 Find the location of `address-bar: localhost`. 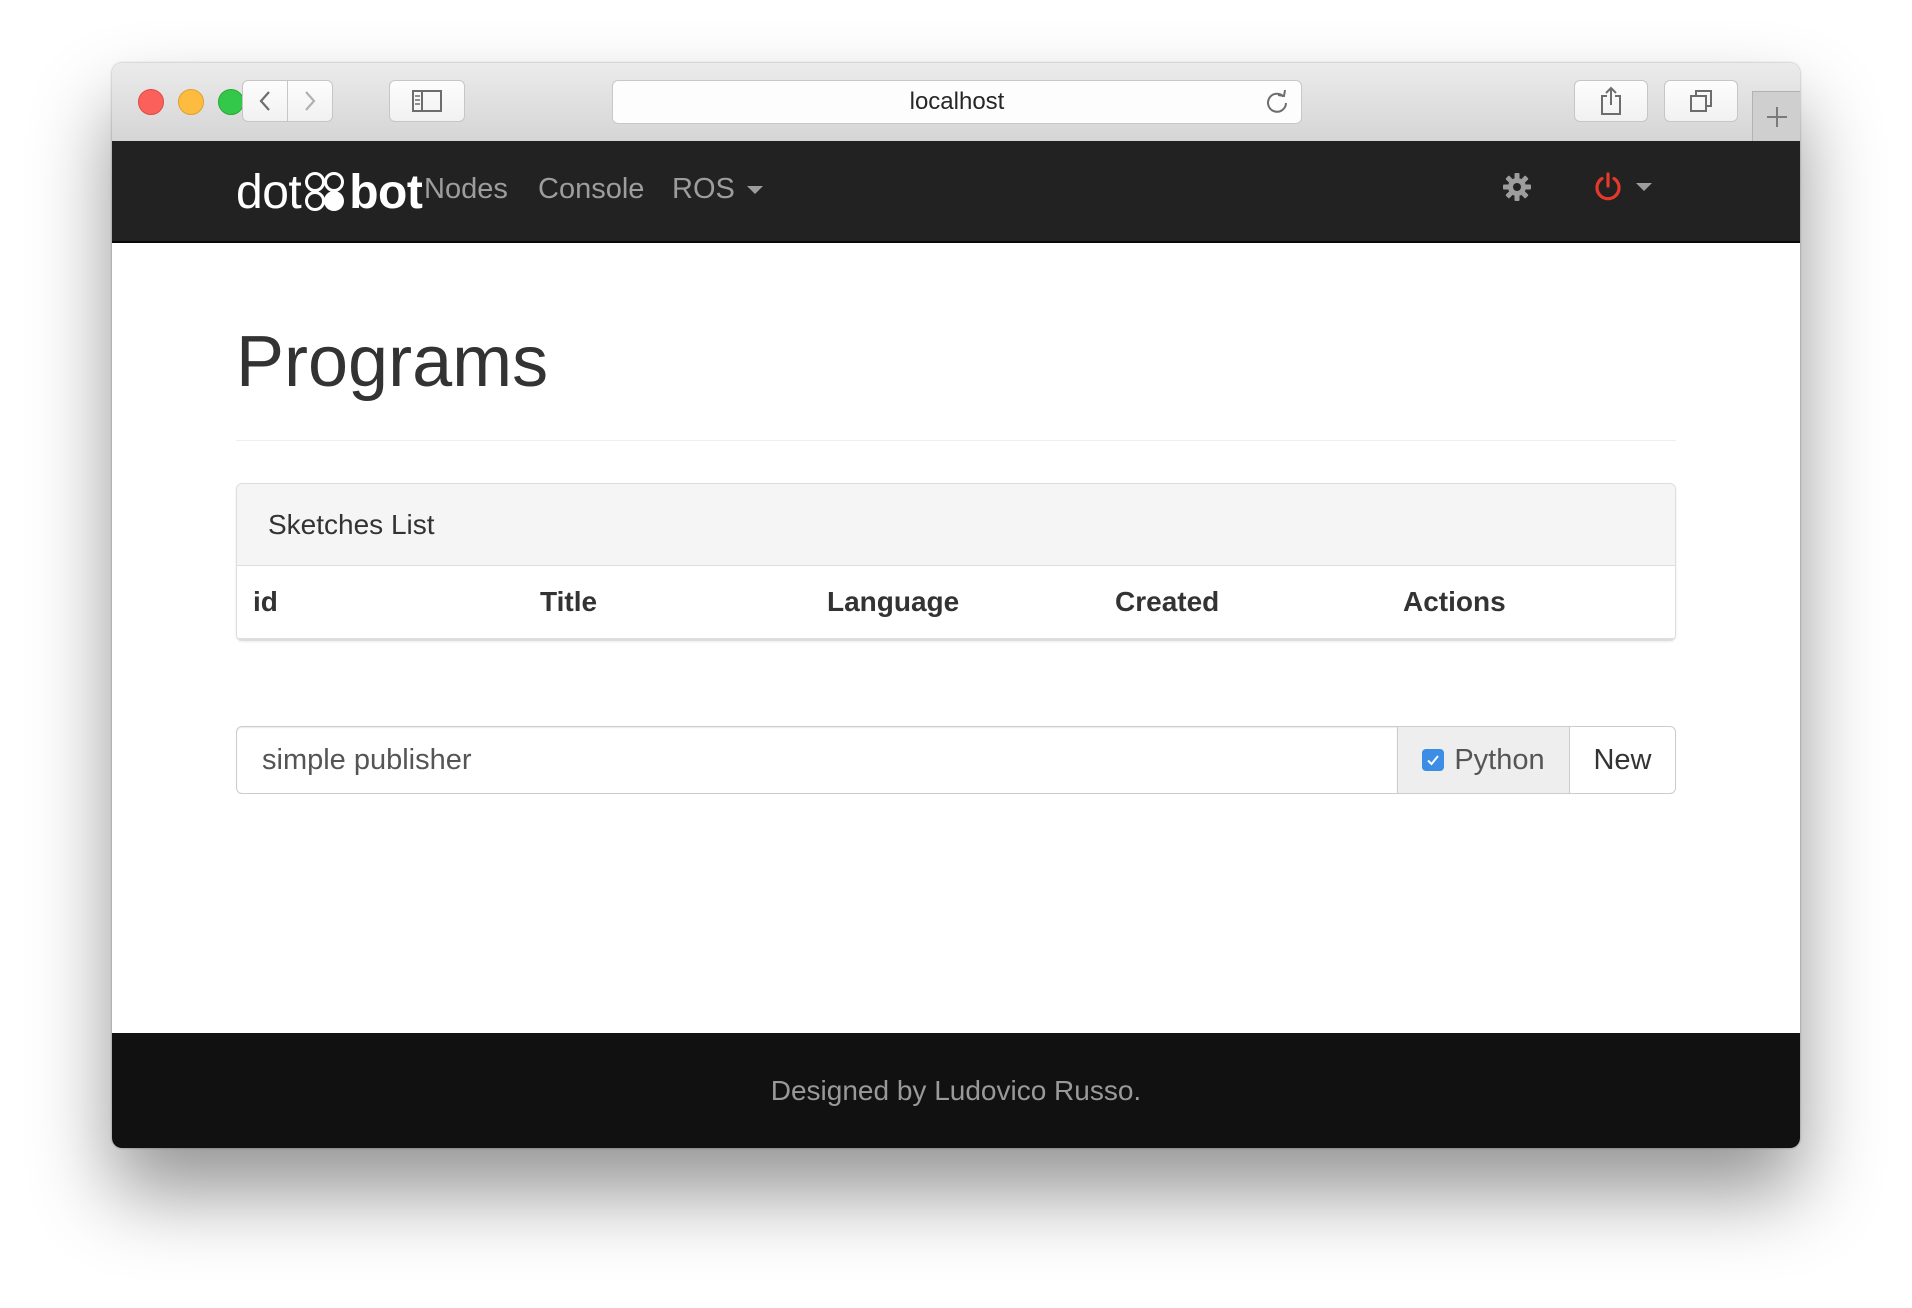

address-bar: localhost is located at coordinates (957, 102).